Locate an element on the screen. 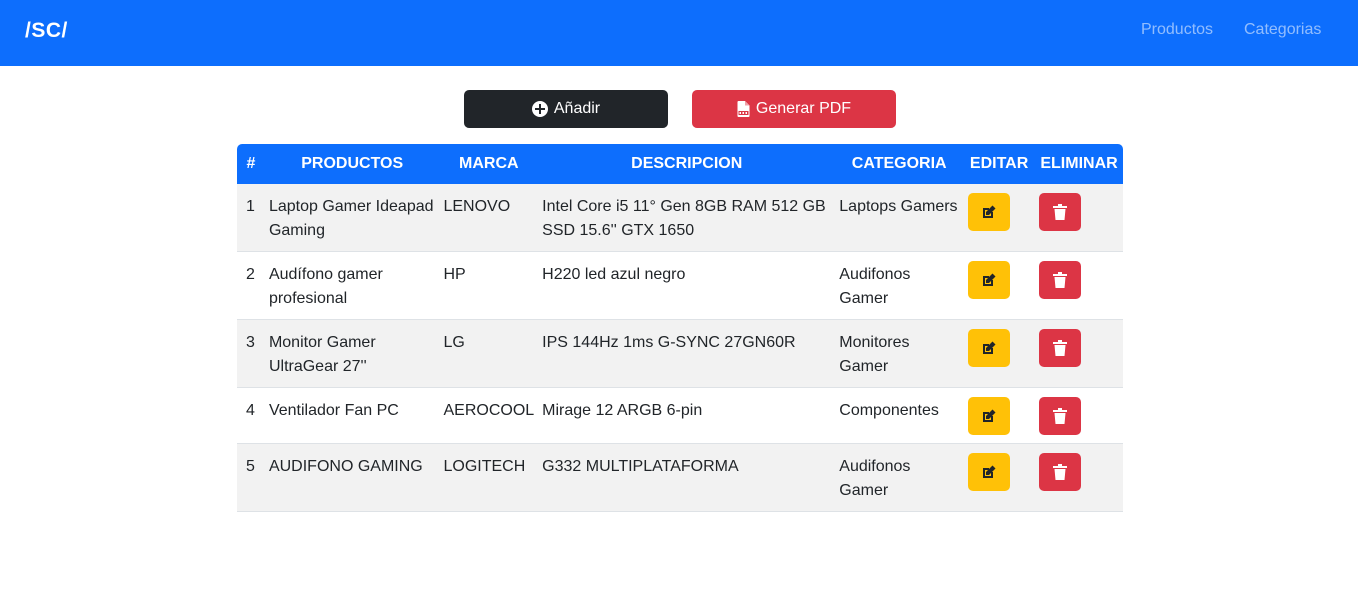 The height and width of the screenshot is (606, 1358). generate-pdf-button: Generar PDF is located at coordinates (794, 109).